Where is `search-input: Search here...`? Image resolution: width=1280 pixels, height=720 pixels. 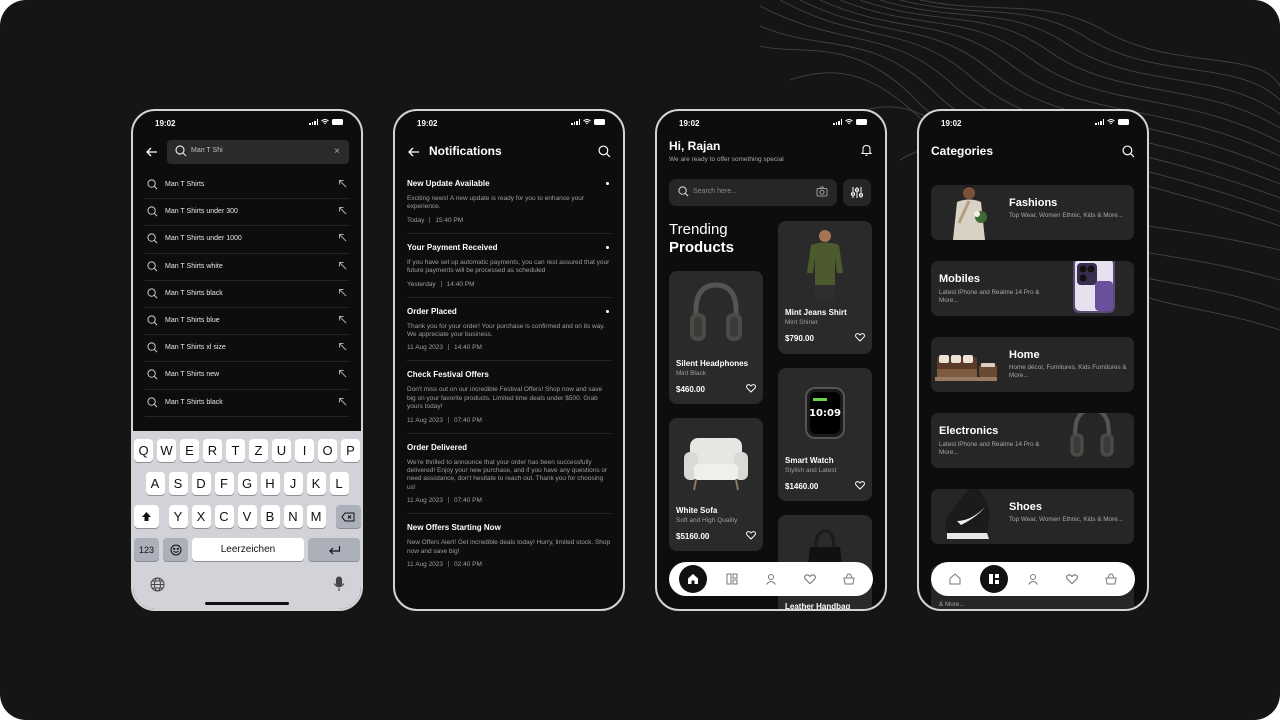 search-input: Search here... is located at coordinates (753, 192).